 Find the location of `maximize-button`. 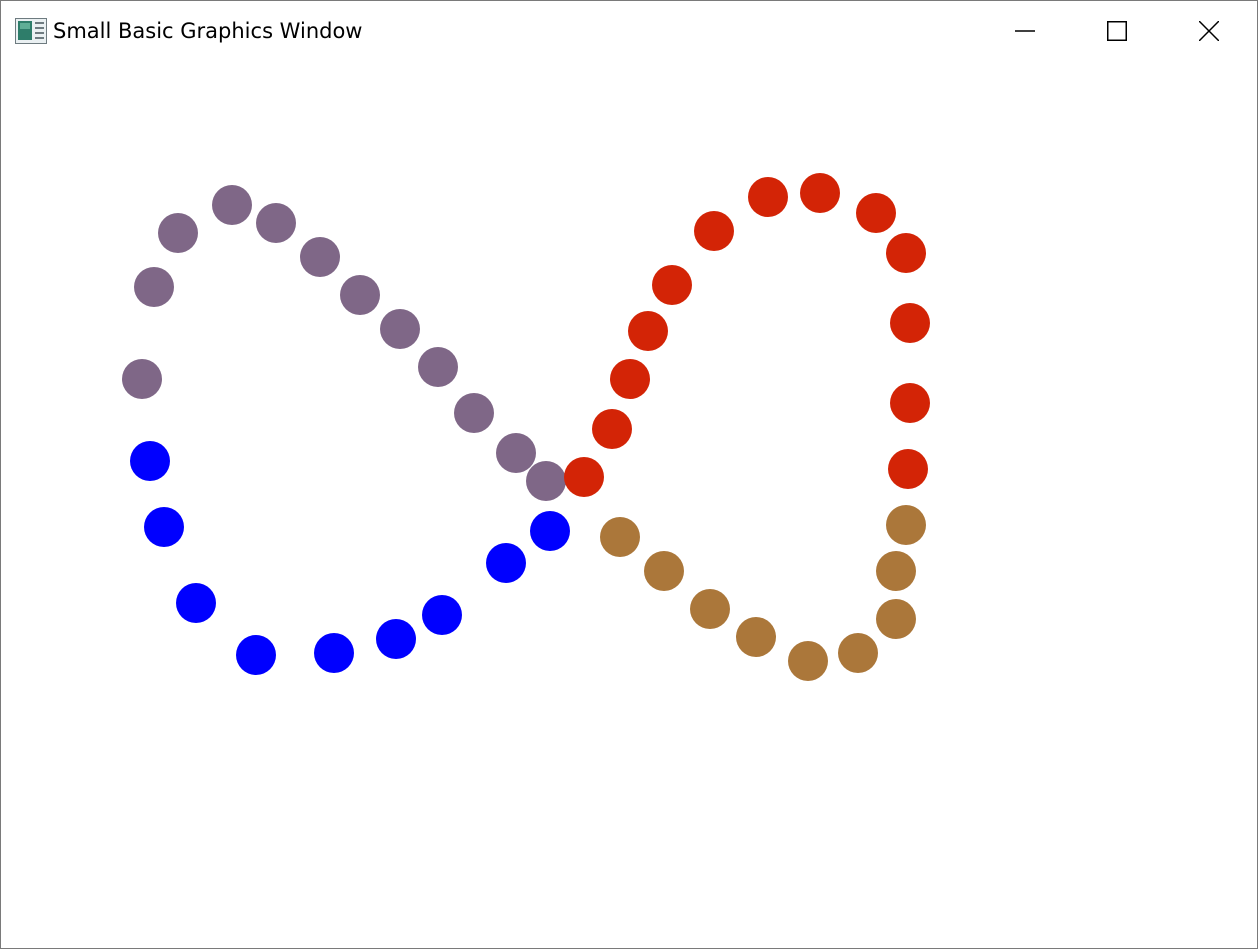

maximize-button is located at coordinates (1117, 31).